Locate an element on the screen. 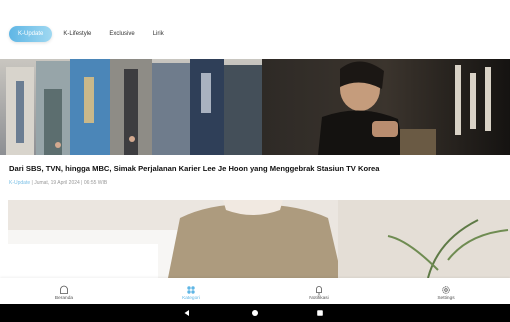  system-navigation-bar is located at coordinates (255, 313).